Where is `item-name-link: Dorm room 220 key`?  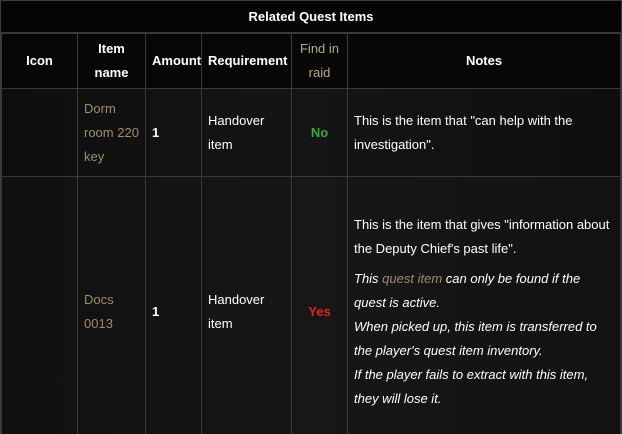
item-name-link: Dorm room 220 key is located at coordinates (111, 132).